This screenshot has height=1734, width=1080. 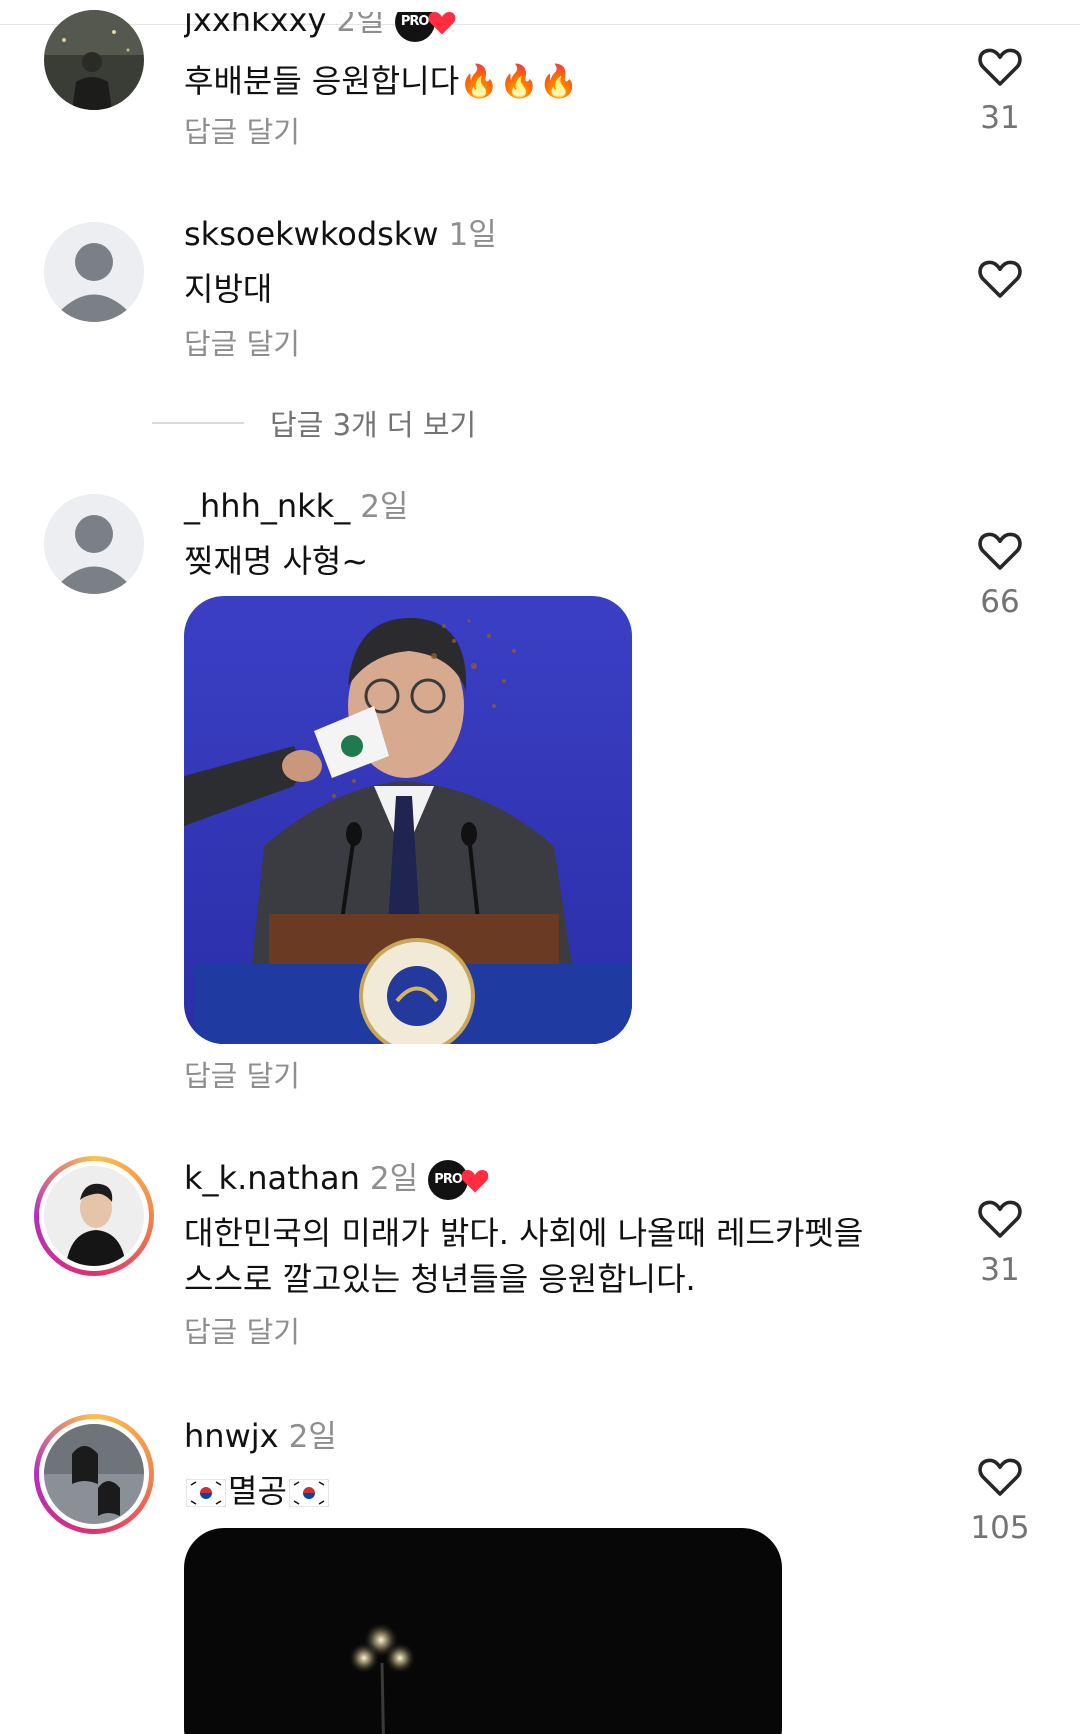 What do you see at coordinates (540, 24) in the screenshot?
I see `top-divider` at bounding box center [540, 24].